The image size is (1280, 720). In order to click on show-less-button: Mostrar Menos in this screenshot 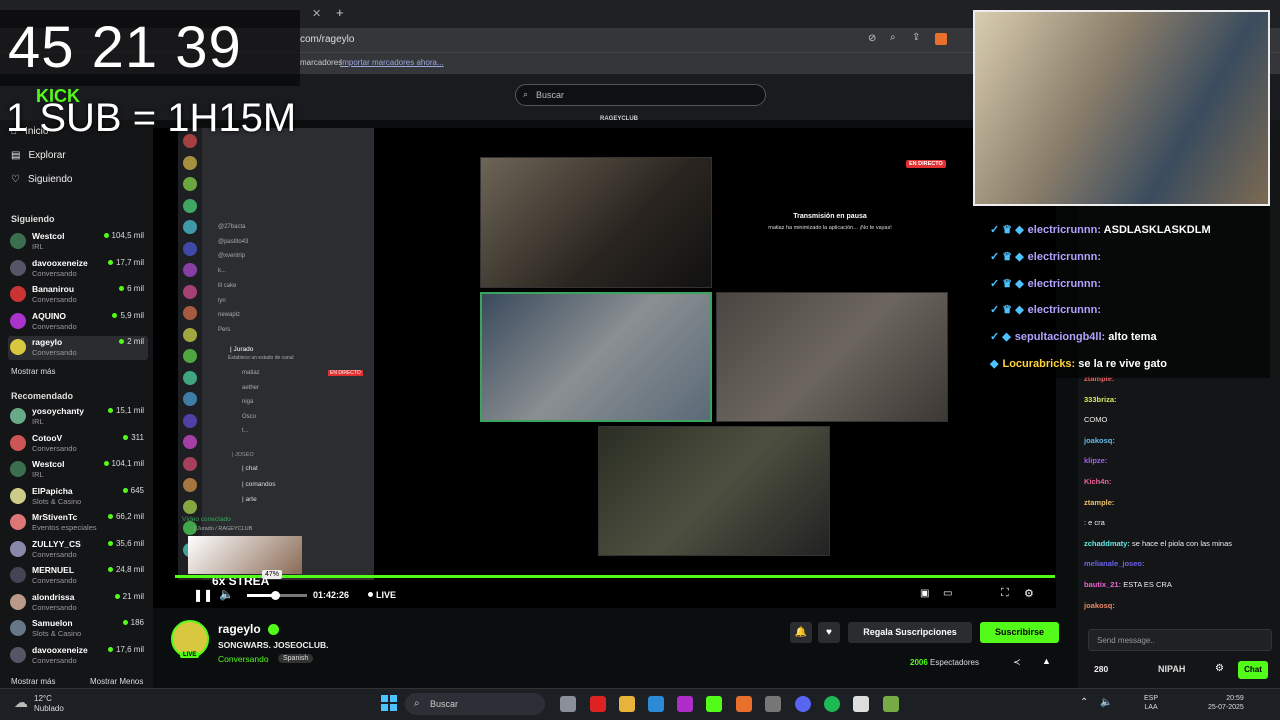, I will do `click(116, 681)`.